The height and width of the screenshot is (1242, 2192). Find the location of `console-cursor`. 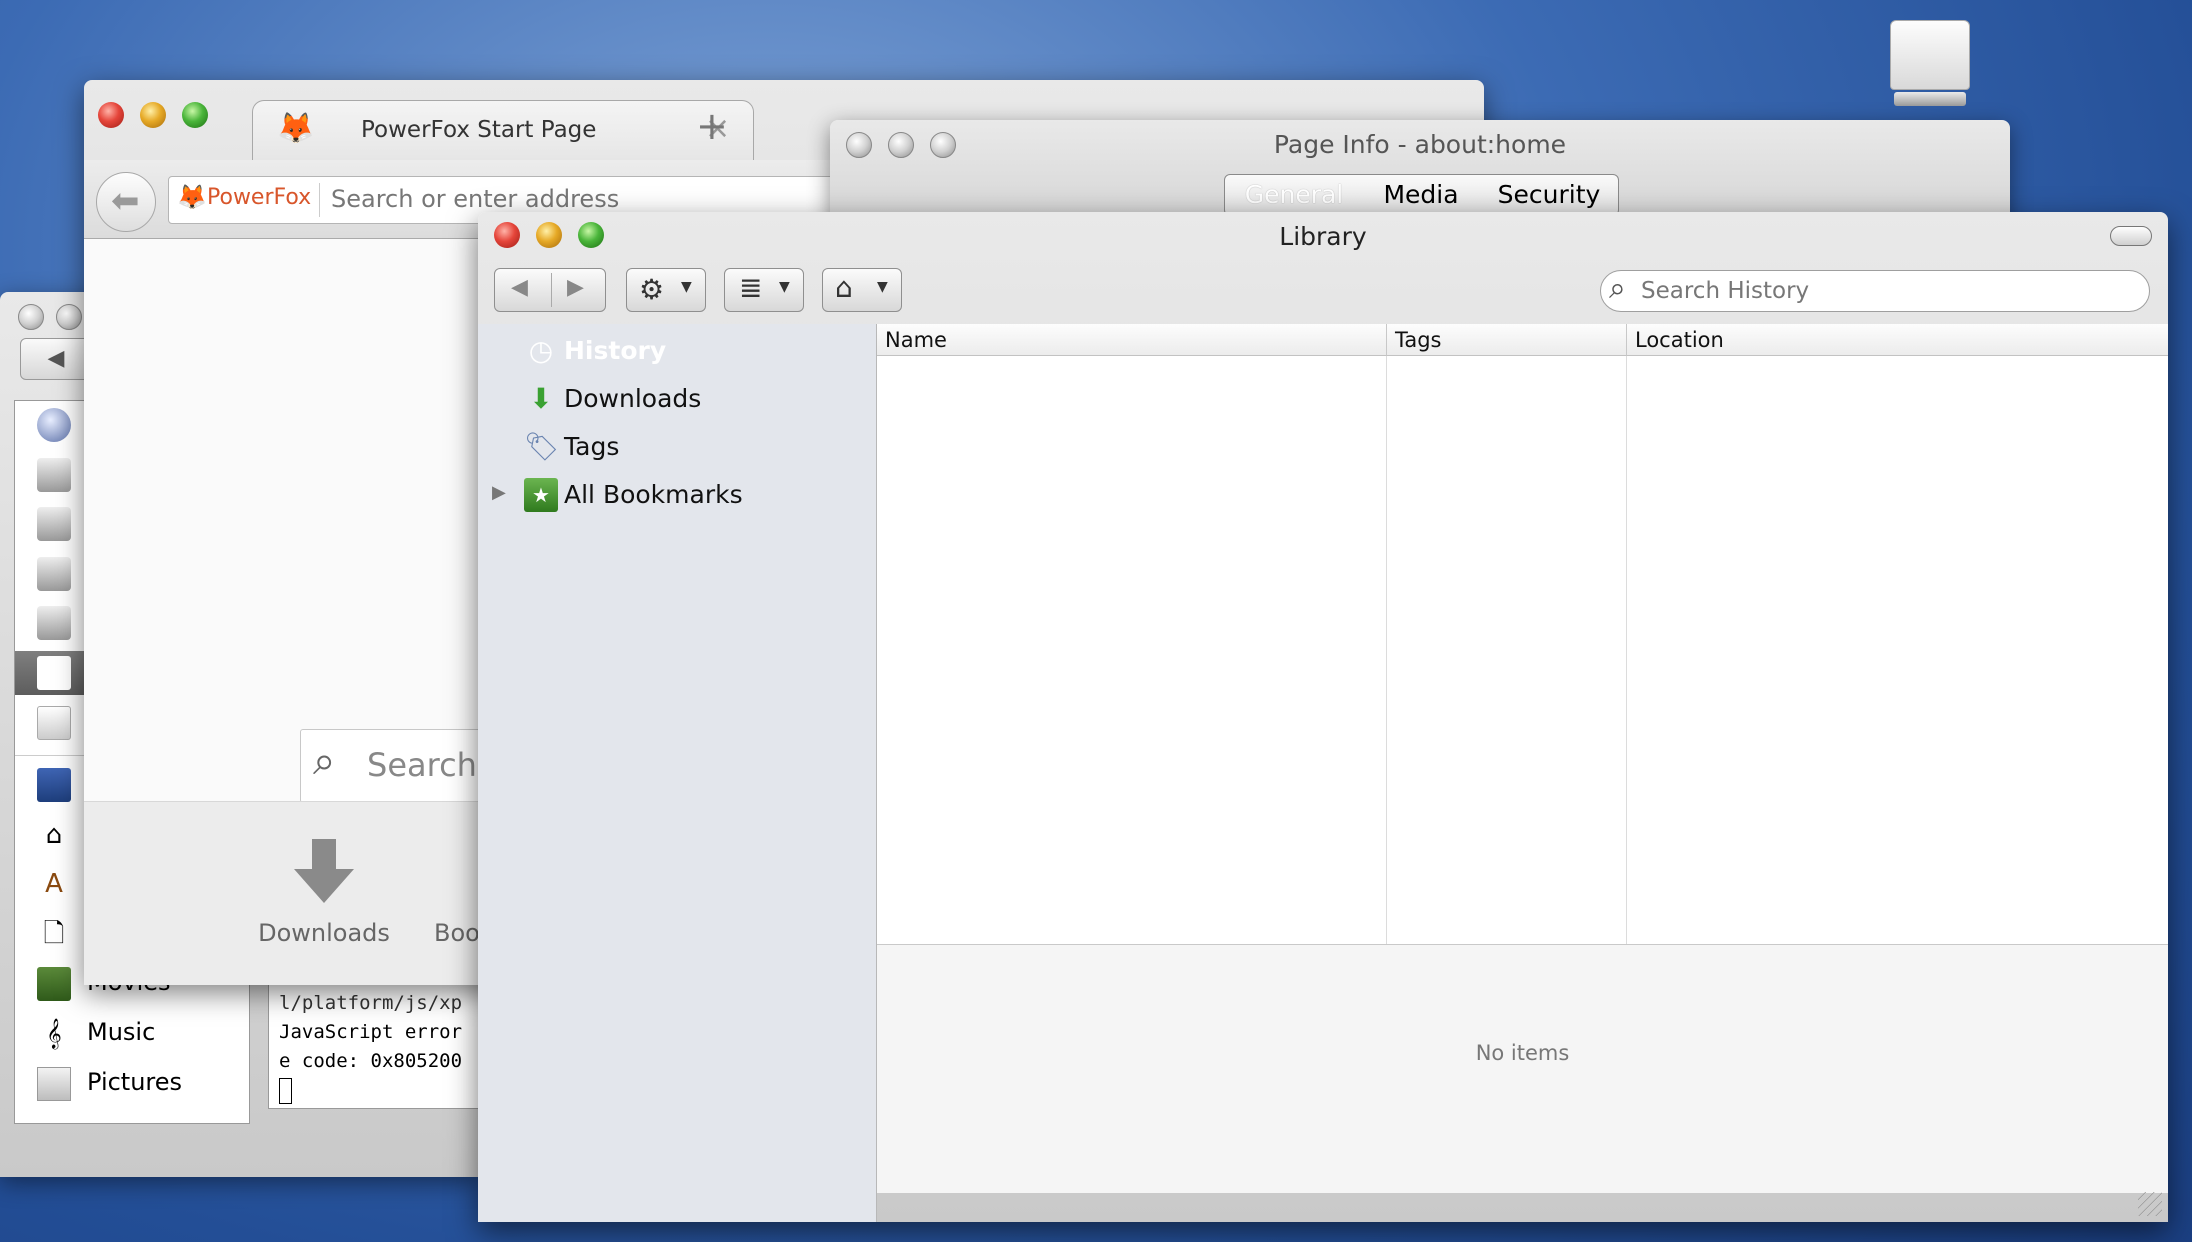

console-cursor is located at coordinates (285, 1091).